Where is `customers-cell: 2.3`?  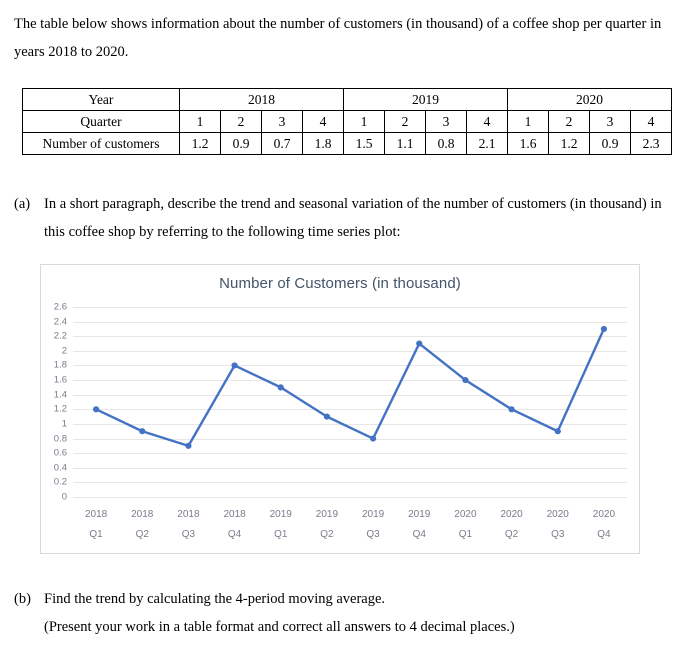
customers-cell: 2.3 is located at coordinates (651, 143).